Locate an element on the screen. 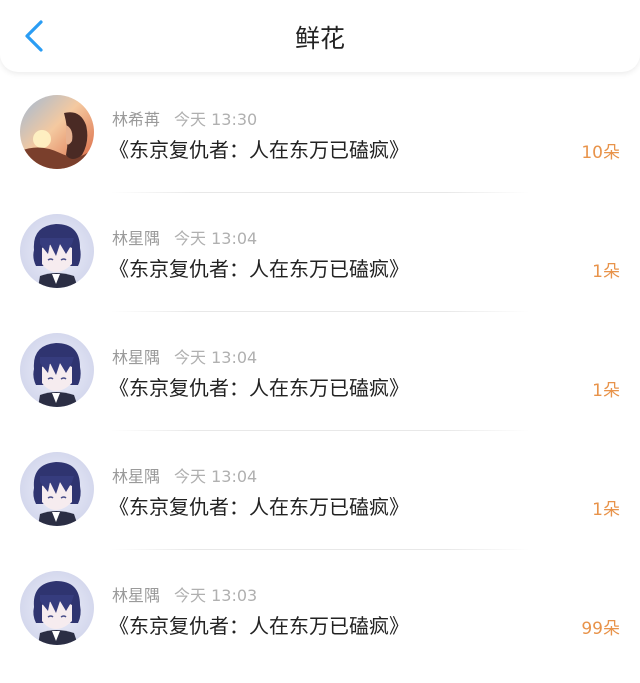 The width and height of the screenshot is (640, 683). record-meta: 林星隅 今天 13:03 is located at coordinates (184, 594).